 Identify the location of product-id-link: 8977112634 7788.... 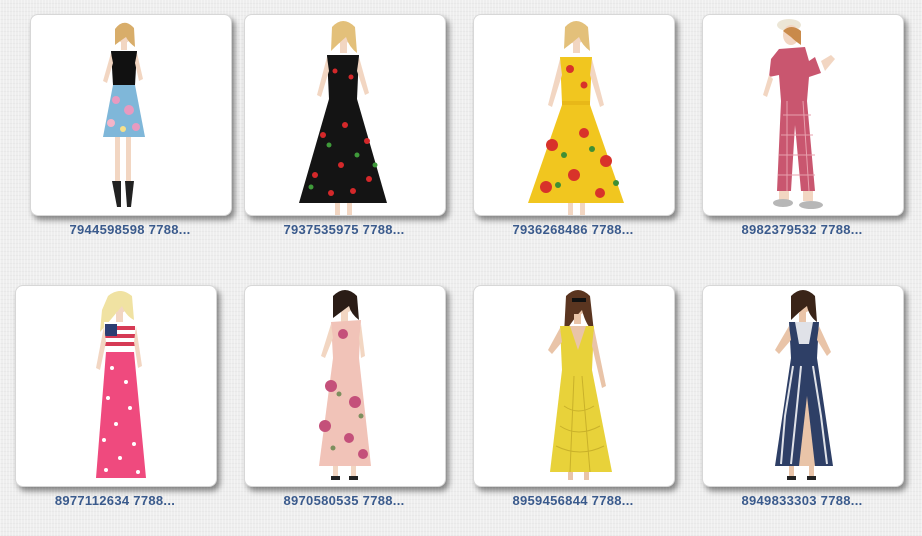
(115, 500).